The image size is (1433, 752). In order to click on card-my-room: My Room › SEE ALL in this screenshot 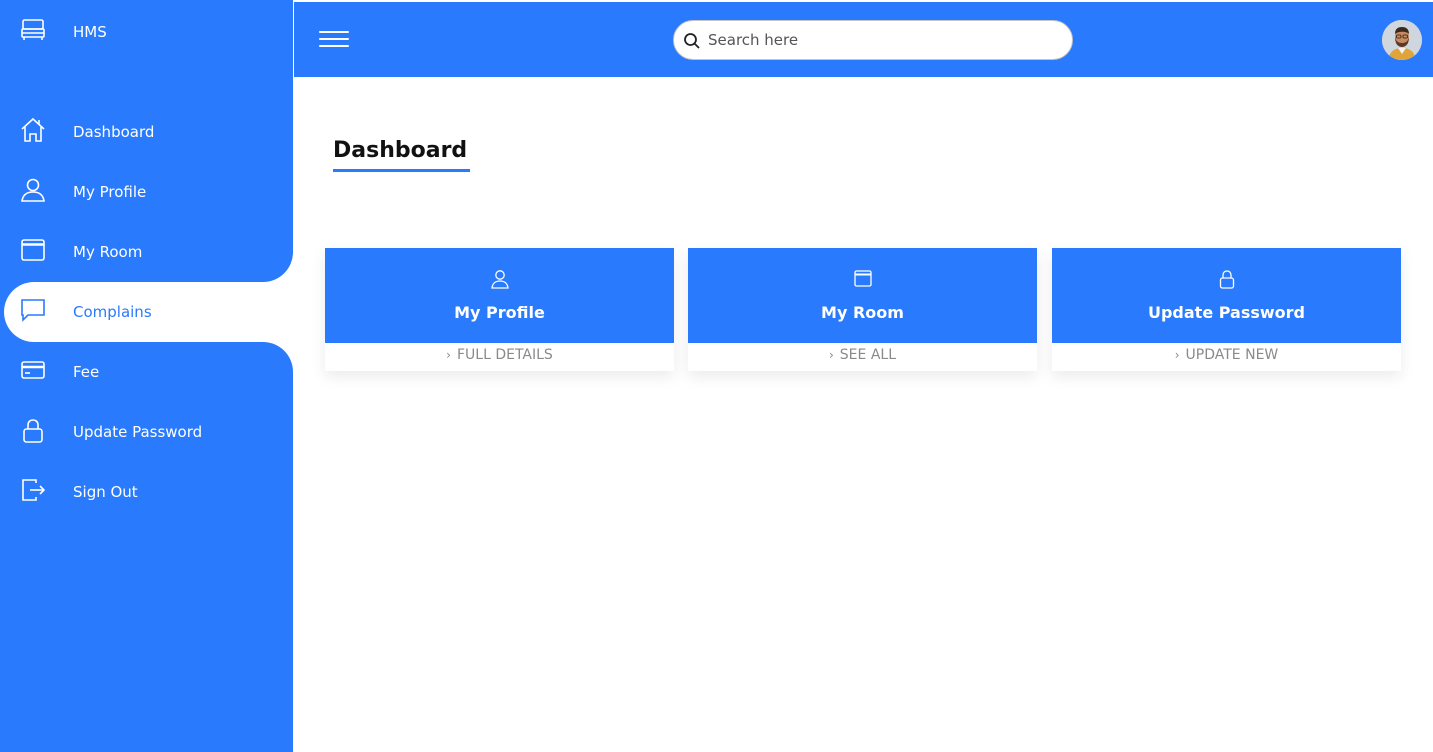, I will do `click(862, 309)`.